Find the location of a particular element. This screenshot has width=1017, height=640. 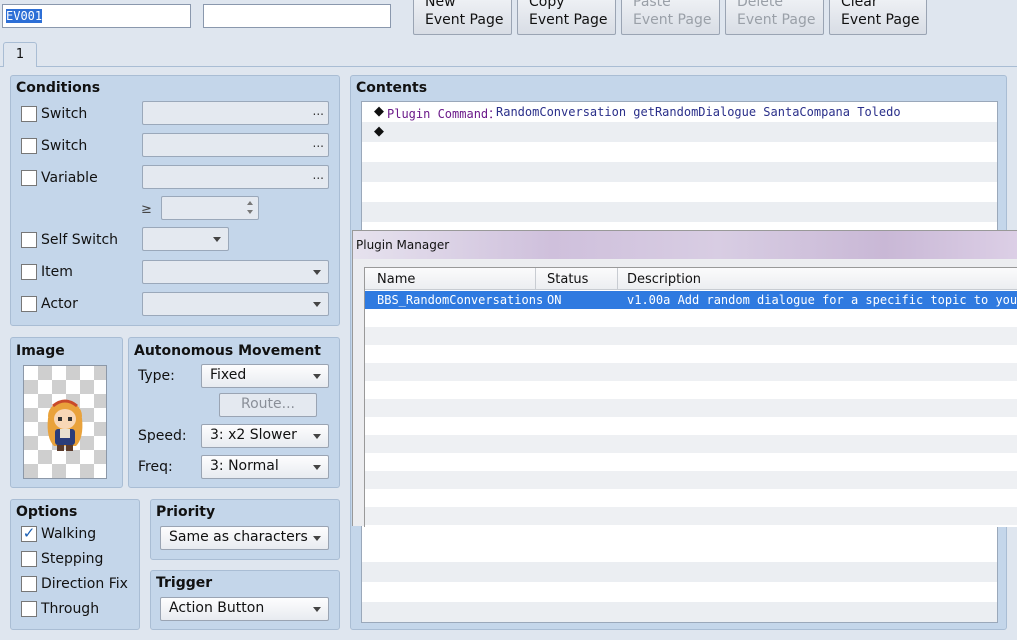

plugin-table-header: Name Status Description is located at coordinates (691, 279).